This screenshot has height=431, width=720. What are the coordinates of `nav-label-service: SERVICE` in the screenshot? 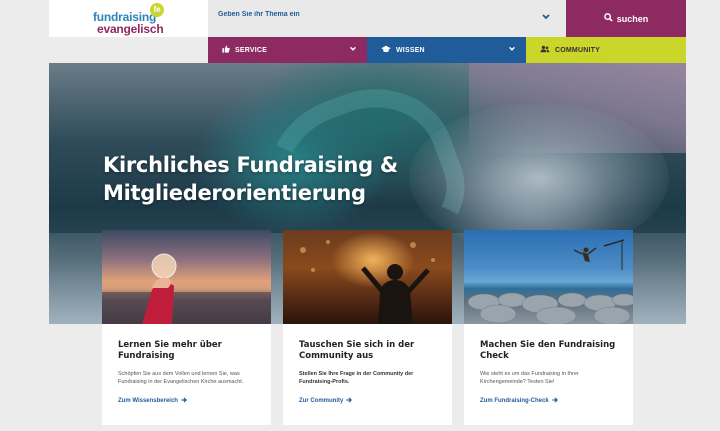 It's located at (251, 50).